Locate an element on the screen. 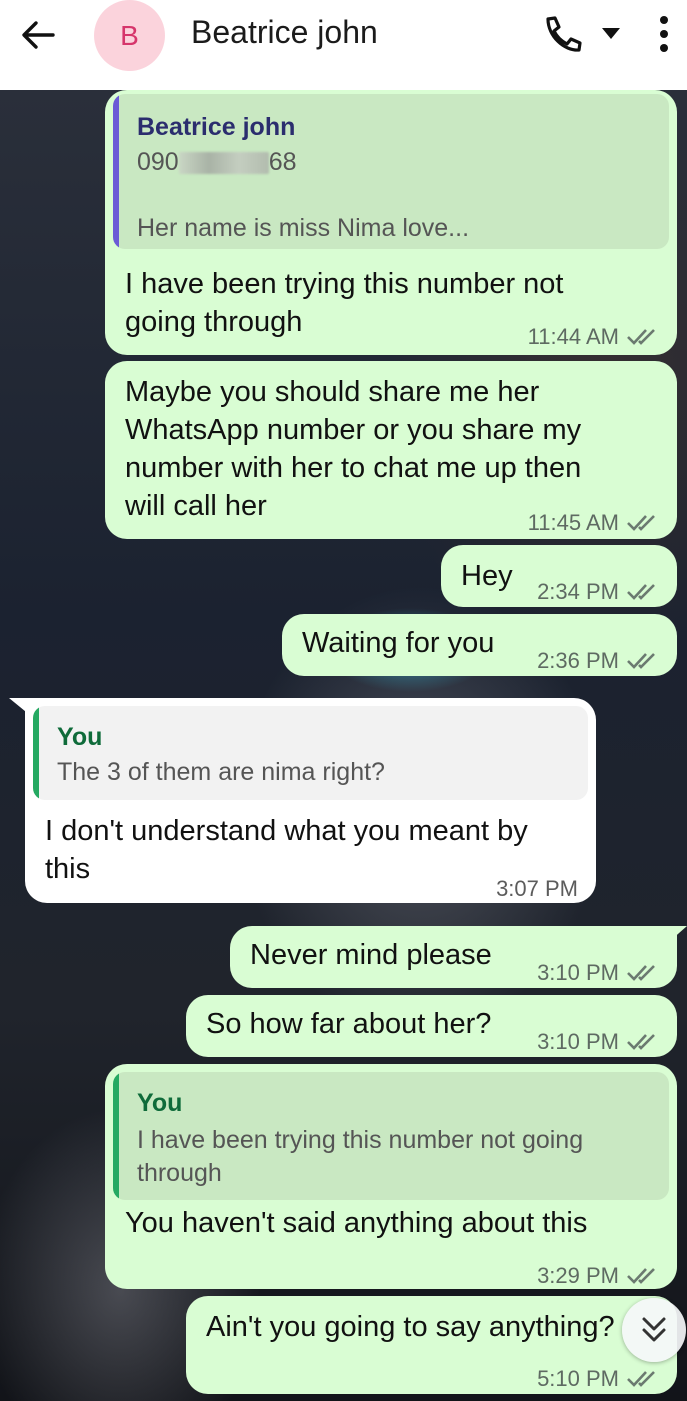 The image size is (687, 1401). message-meta: 2:36 PM is located at coordinates (598, 661).